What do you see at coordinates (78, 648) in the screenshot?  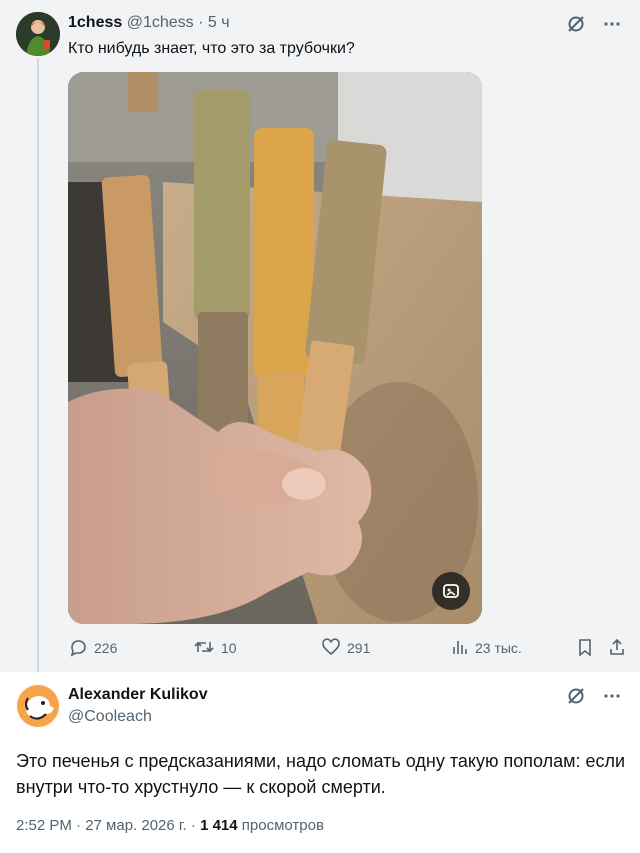 I see `reply-bubble-icon` at bounding box center [78, 648].